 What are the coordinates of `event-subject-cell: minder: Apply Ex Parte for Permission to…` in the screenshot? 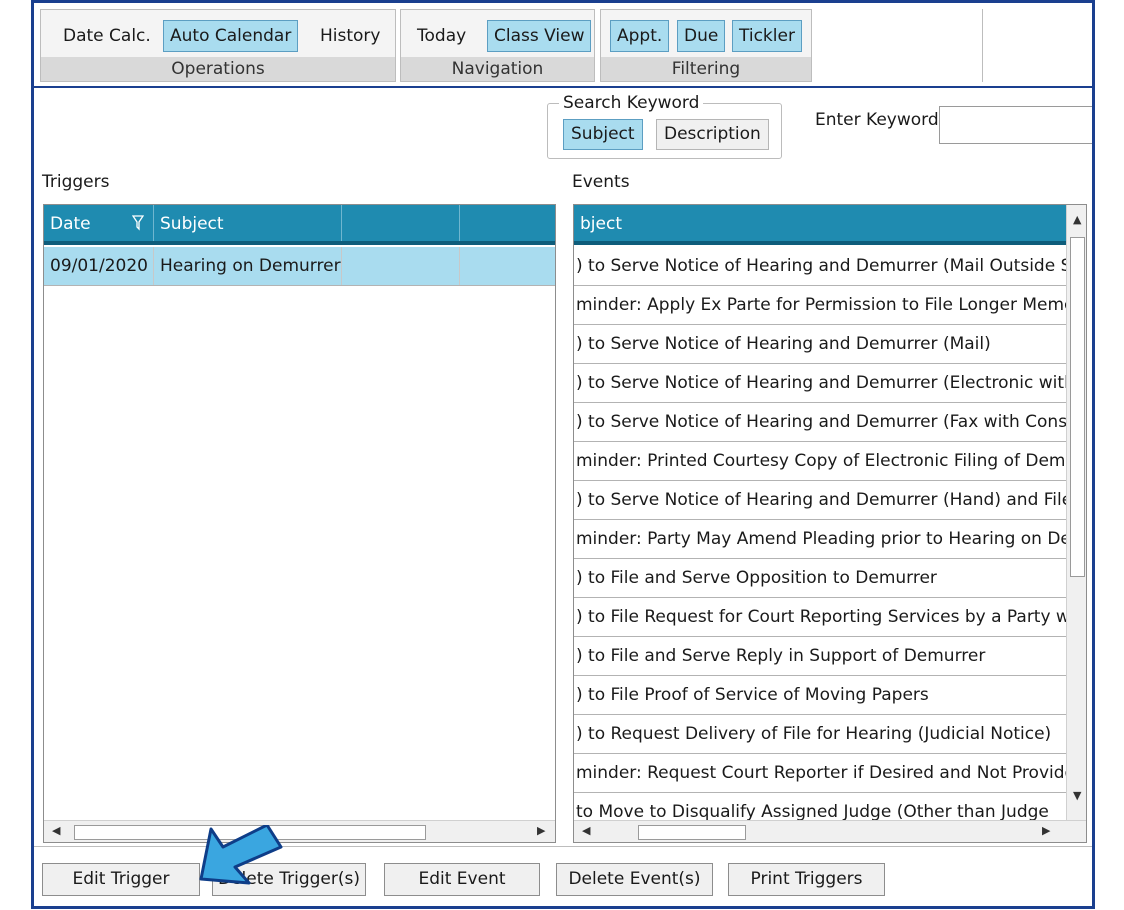 It's located at (825, 305).